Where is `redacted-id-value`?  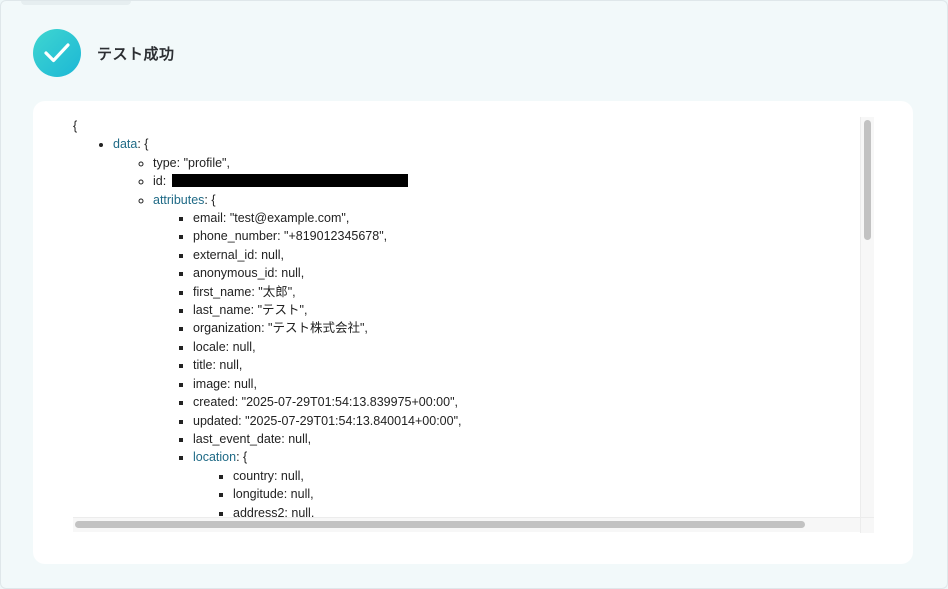
redacted-id-value is located at coordinates (289, 181).